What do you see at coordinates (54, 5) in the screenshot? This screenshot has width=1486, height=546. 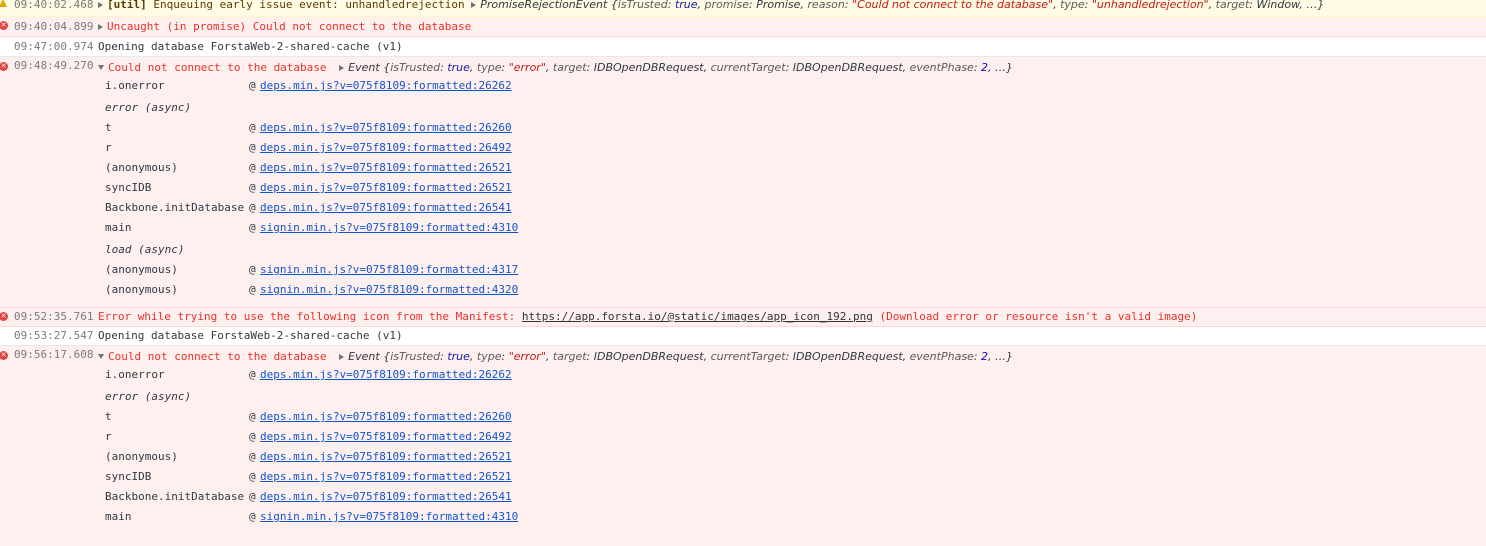 I see `timestamp: 09:40:02.468` at bounding box center [54, 5].